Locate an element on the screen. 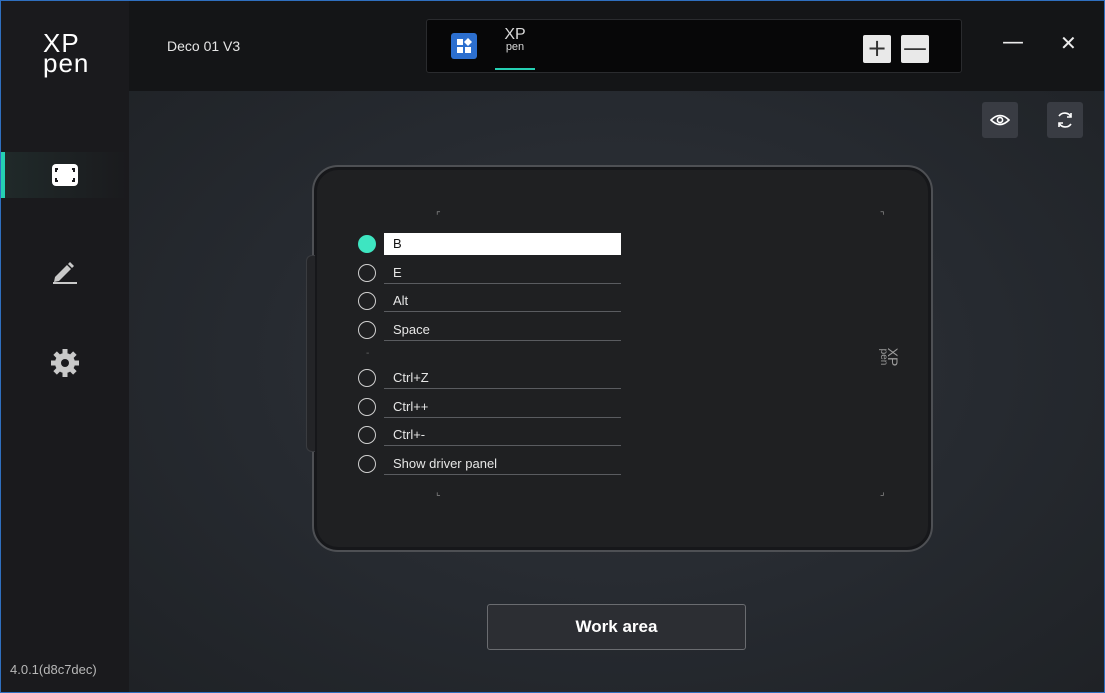 This screenshot has width=1105, height=693. tablet-side-keys is located at coordinates (310, 353).